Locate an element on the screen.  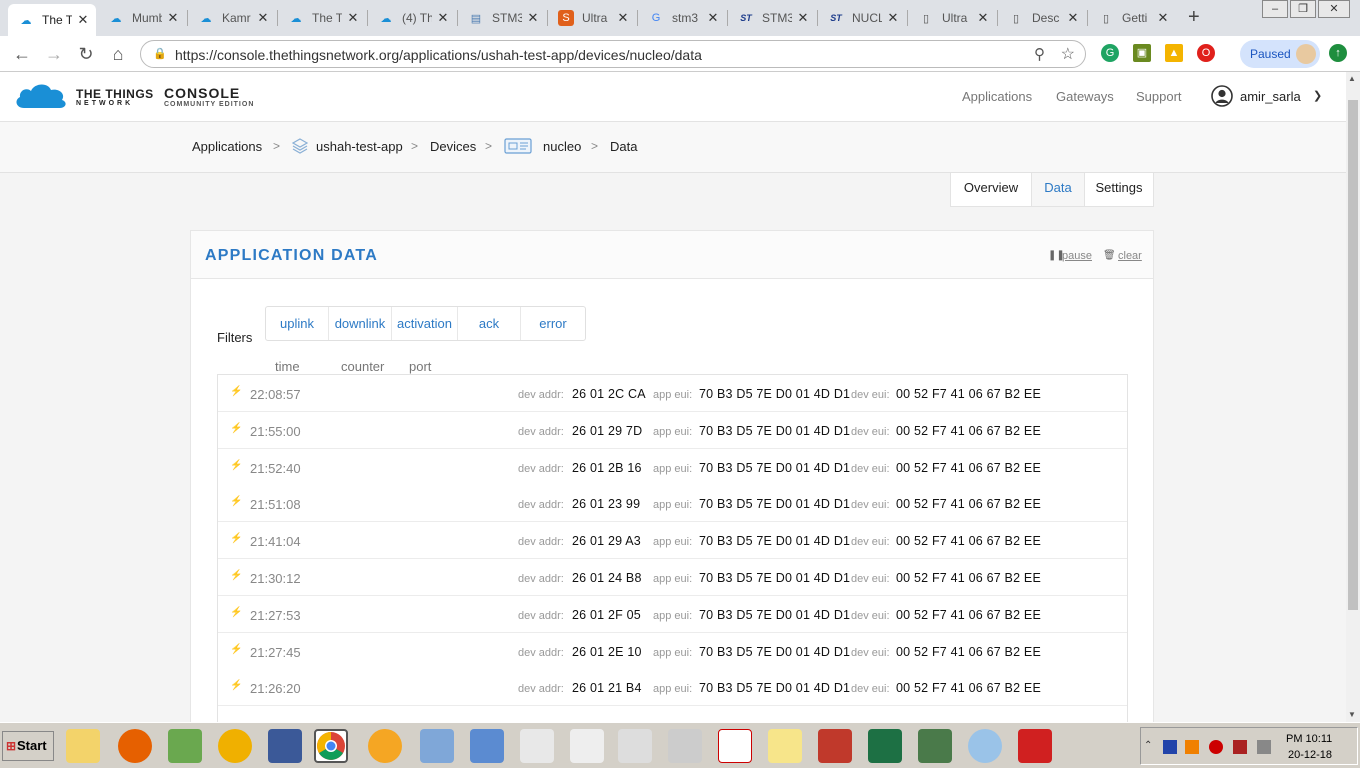
network-app-icon is located at coordinates (437, 746).